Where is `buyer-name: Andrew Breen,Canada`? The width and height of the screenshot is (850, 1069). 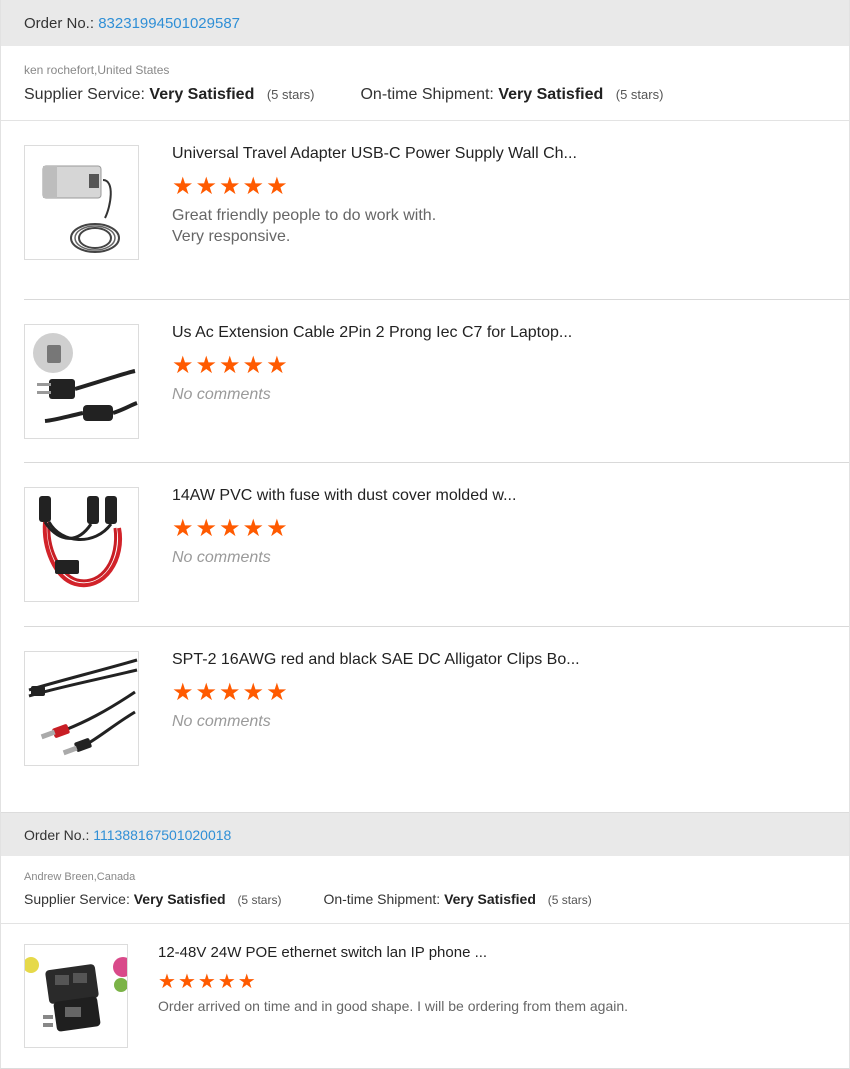
buyer-name: Andrew Breen,Canada is located at coordinates (80, 877).